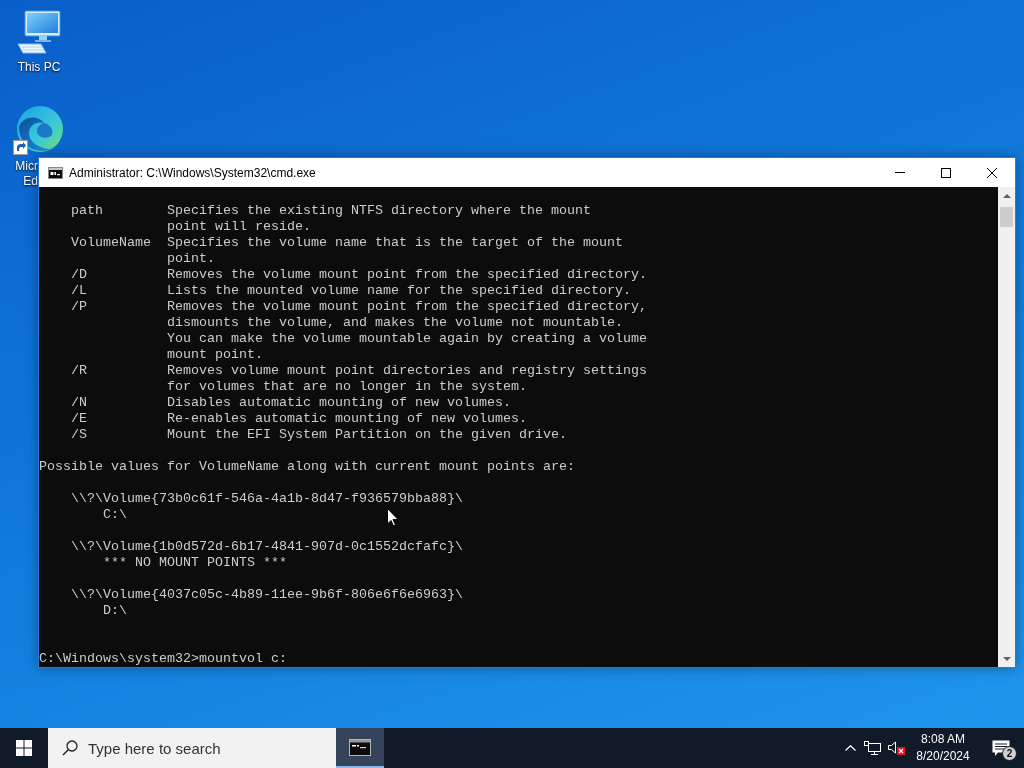 The image size is (1024, 768). Describe the element at coordinates (24, 748) in the screenshot. I see `windows-logo-icon` at that location.